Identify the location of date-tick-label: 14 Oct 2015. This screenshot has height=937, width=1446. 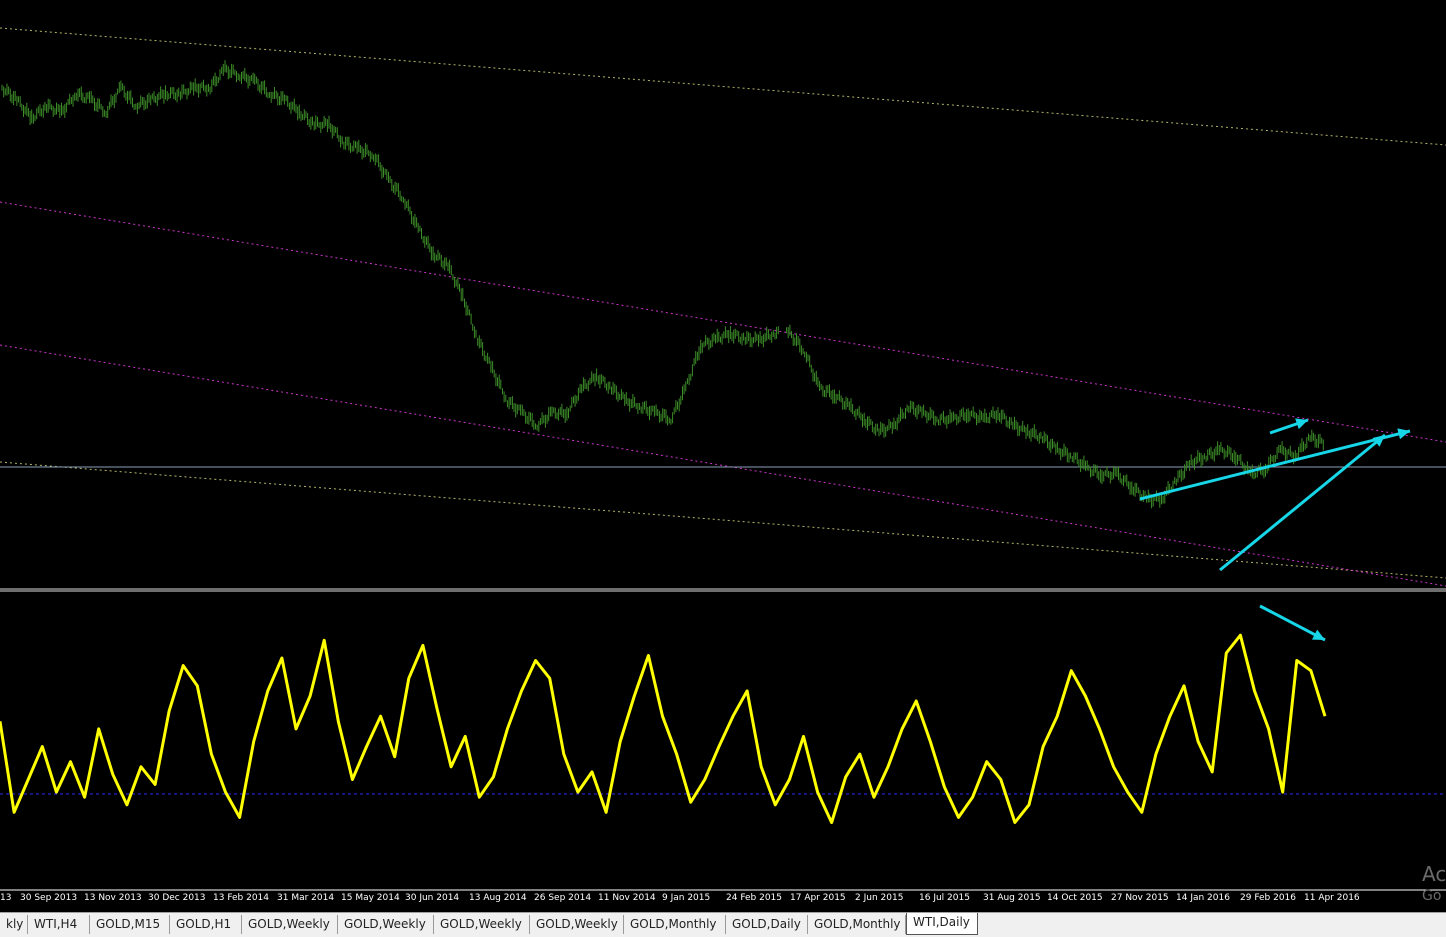
(1075, 898).